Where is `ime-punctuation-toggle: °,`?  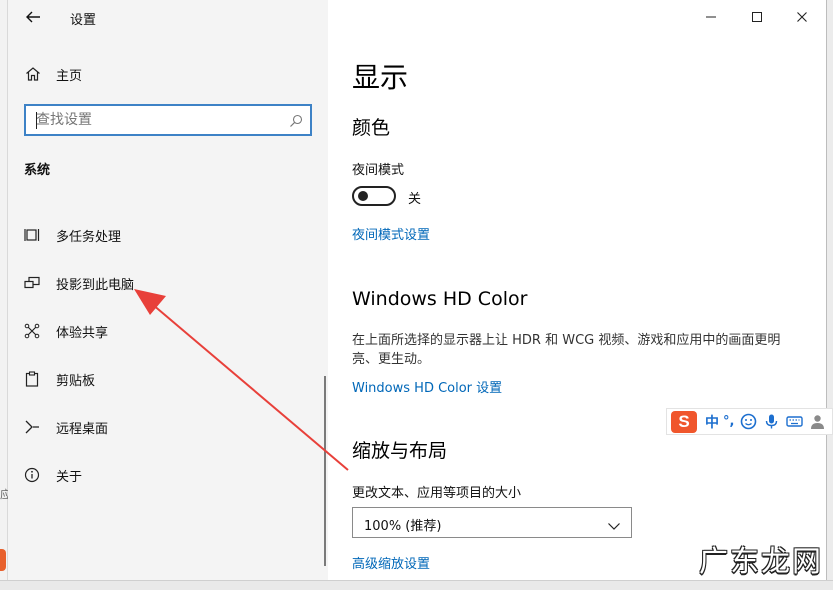 ime-punctuation-toggle: °, is located at coordinates (728, 421).